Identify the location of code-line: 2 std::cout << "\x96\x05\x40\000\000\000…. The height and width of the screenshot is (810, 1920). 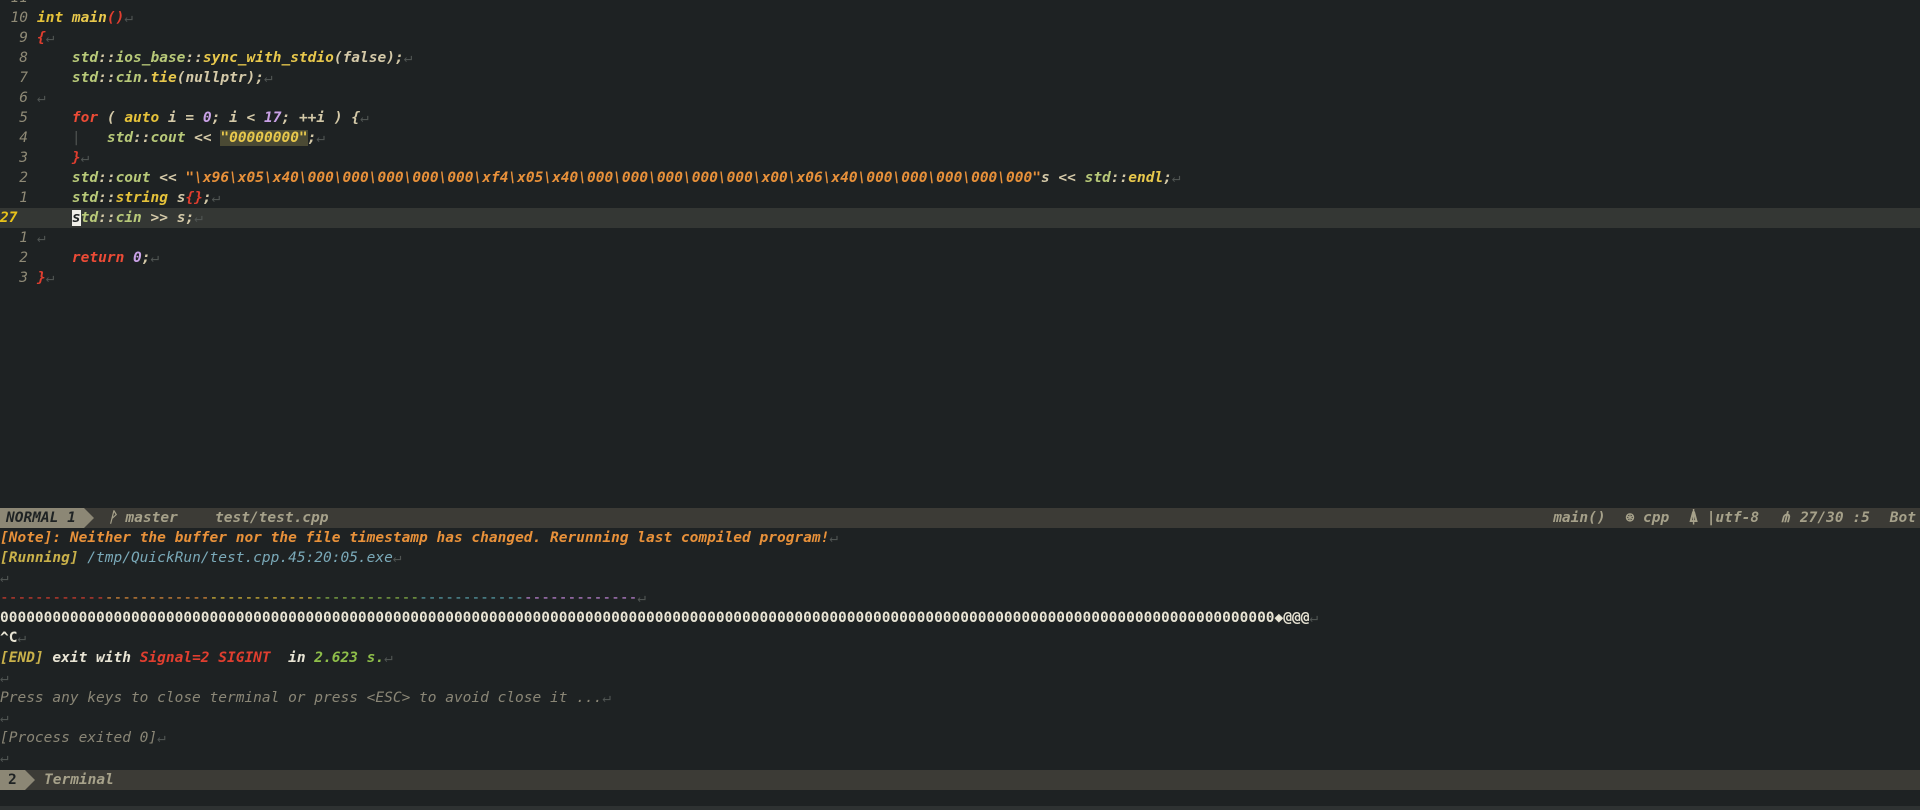
(960, 178).